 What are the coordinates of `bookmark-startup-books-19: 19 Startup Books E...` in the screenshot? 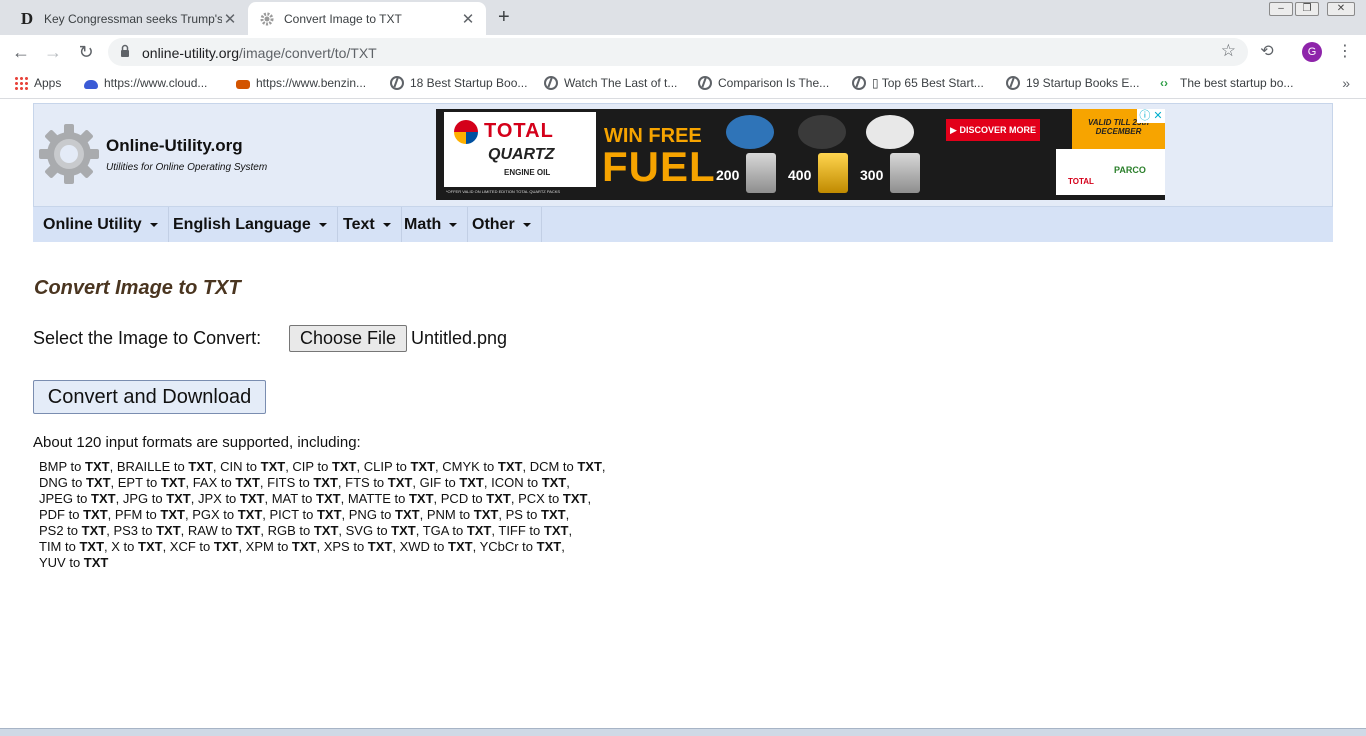 It's located at (1072, 83).